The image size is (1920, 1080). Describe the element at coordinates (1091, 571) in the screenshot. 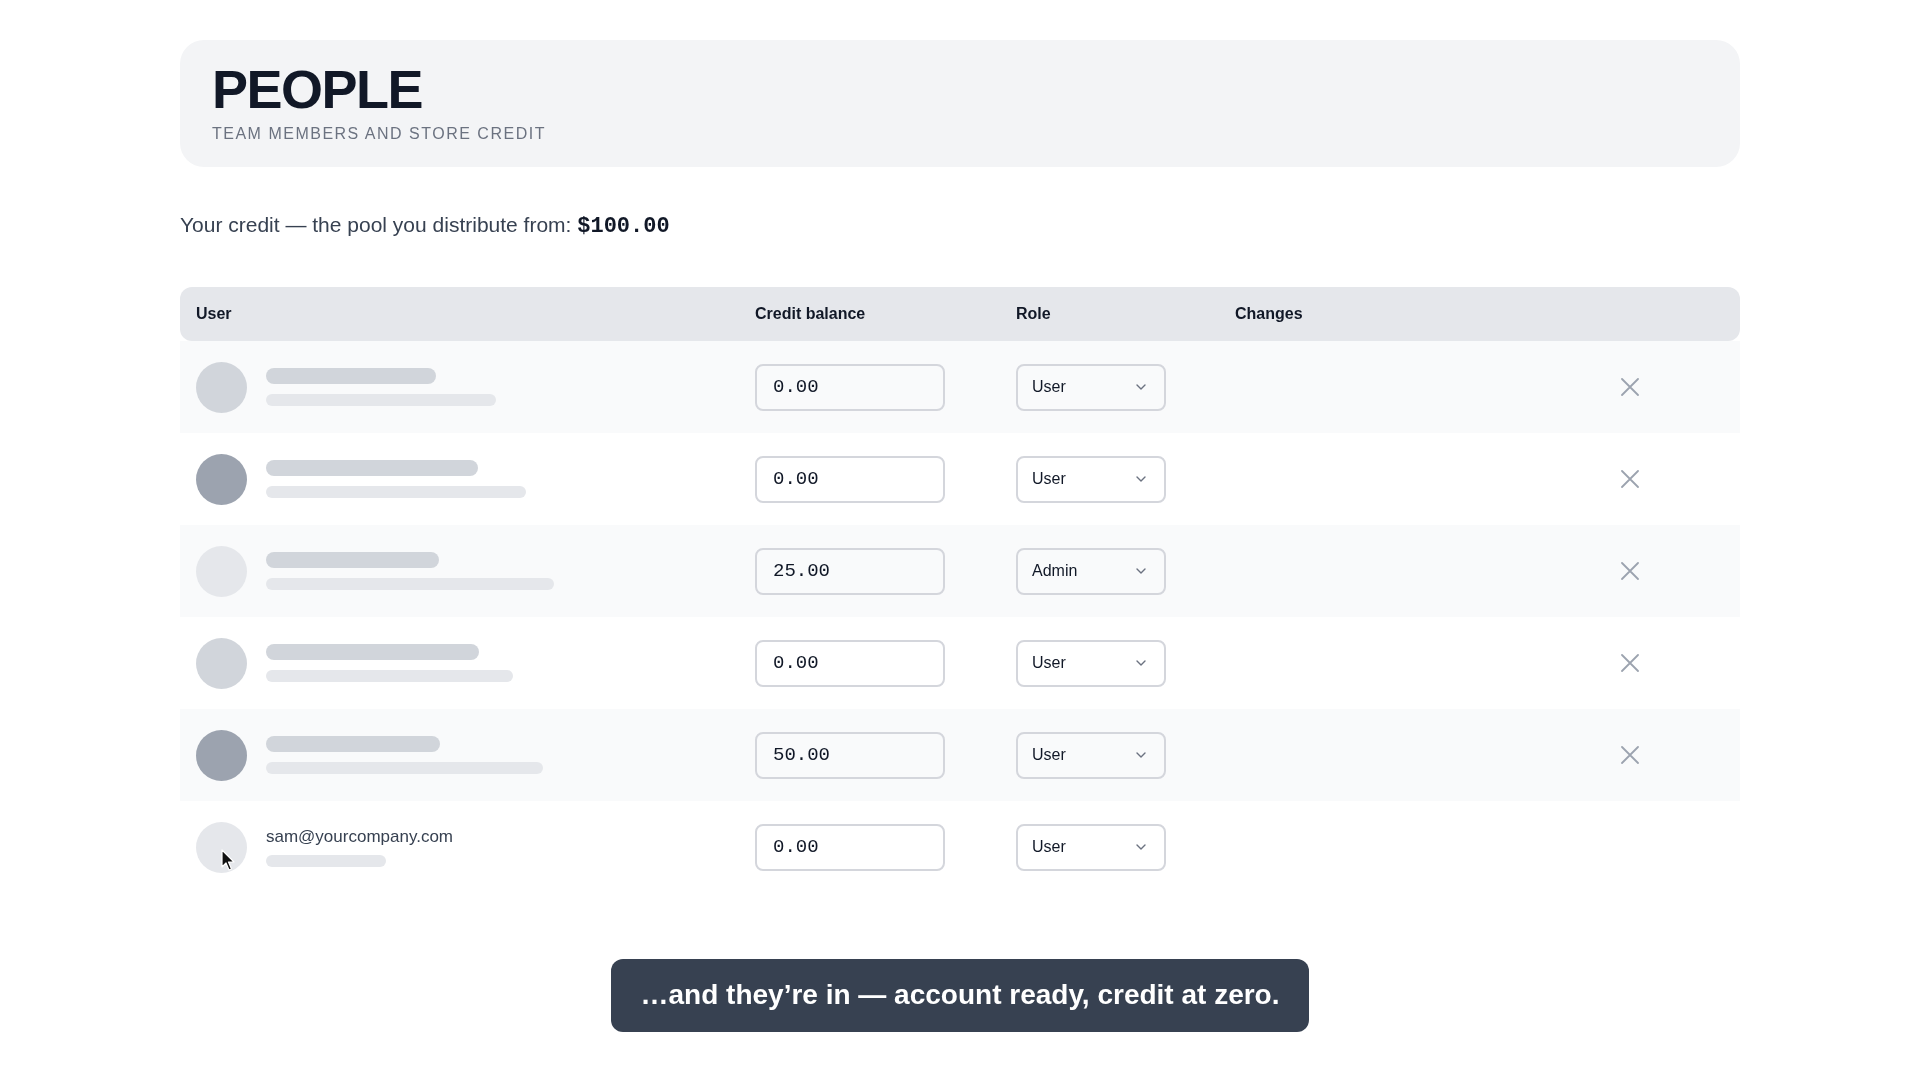

I see `role-select: Admin` at that location.